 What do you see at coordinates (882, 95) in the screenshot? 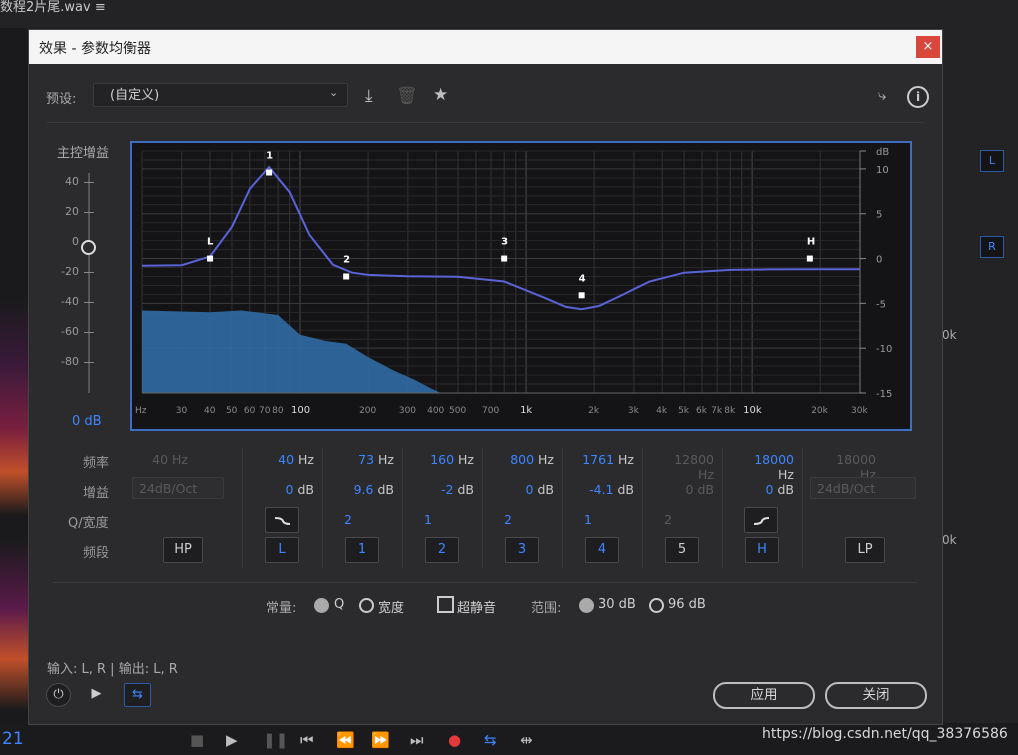
I see `routing-icon: ⤷` at bounding box center [882, 95].